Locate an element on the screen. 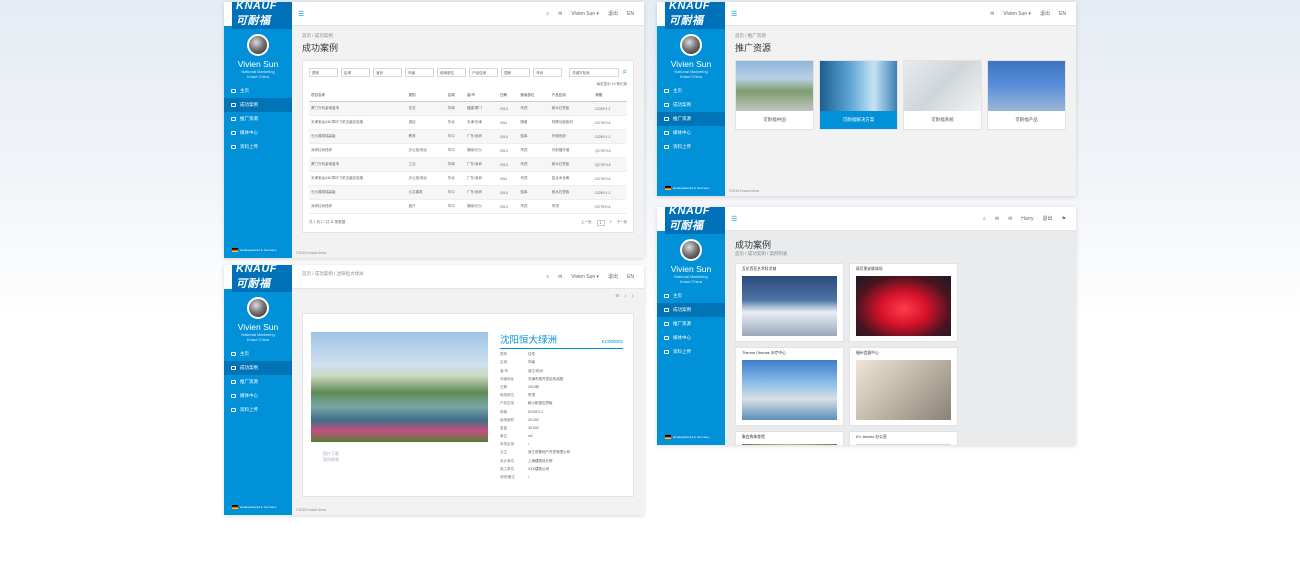  case-card: 聚会购体育馆 is located at coordinates (789, 438).